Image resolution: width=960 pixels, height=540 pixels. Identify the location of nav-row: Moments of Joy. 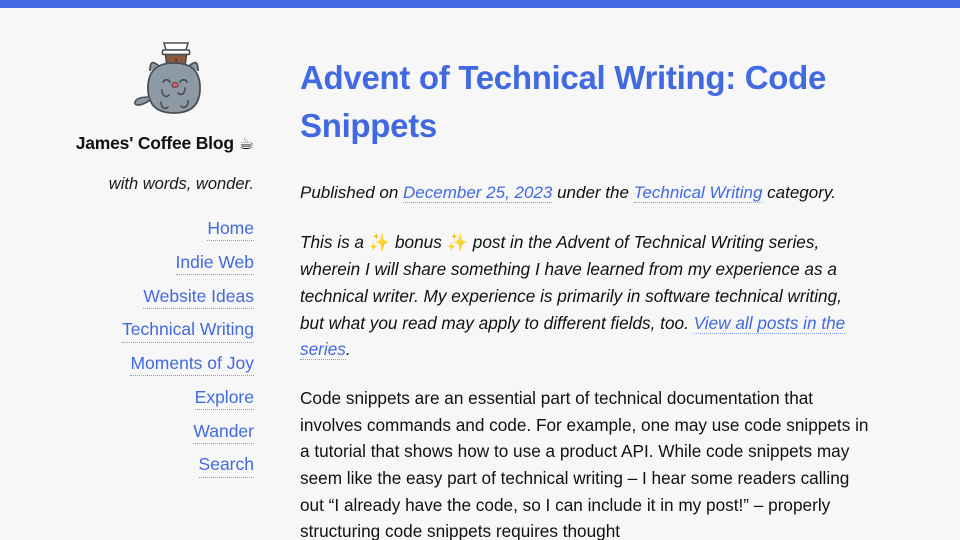
(127, 370).